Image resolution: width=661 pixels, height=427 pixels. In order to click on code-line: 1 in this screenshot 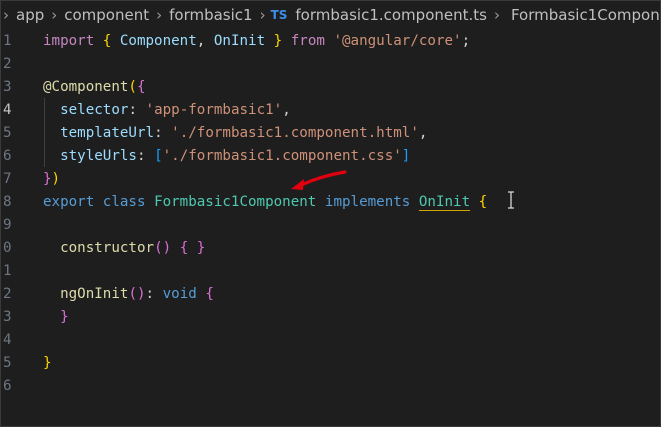, I will do `click(330, 271)`.